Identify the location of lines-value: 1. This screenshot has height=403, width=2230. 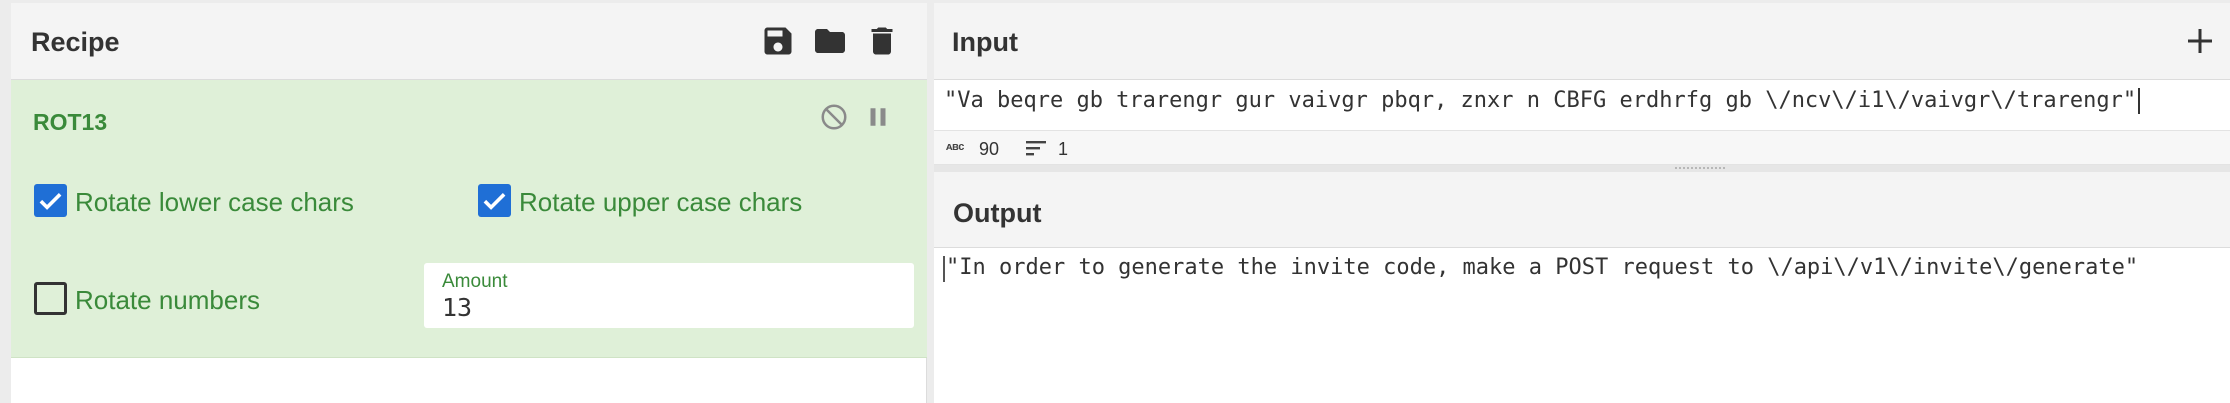
(1063, 149).